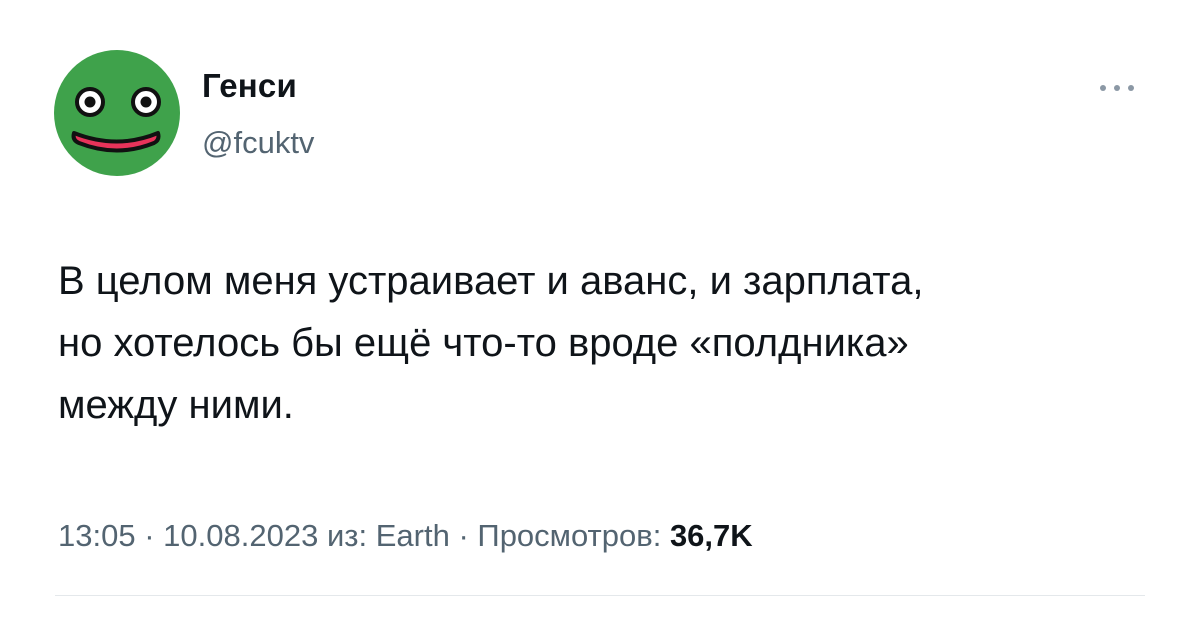 This screenshot has height=628, width=1200. I want to click on views-count: 36,7K, so click(711, 535).